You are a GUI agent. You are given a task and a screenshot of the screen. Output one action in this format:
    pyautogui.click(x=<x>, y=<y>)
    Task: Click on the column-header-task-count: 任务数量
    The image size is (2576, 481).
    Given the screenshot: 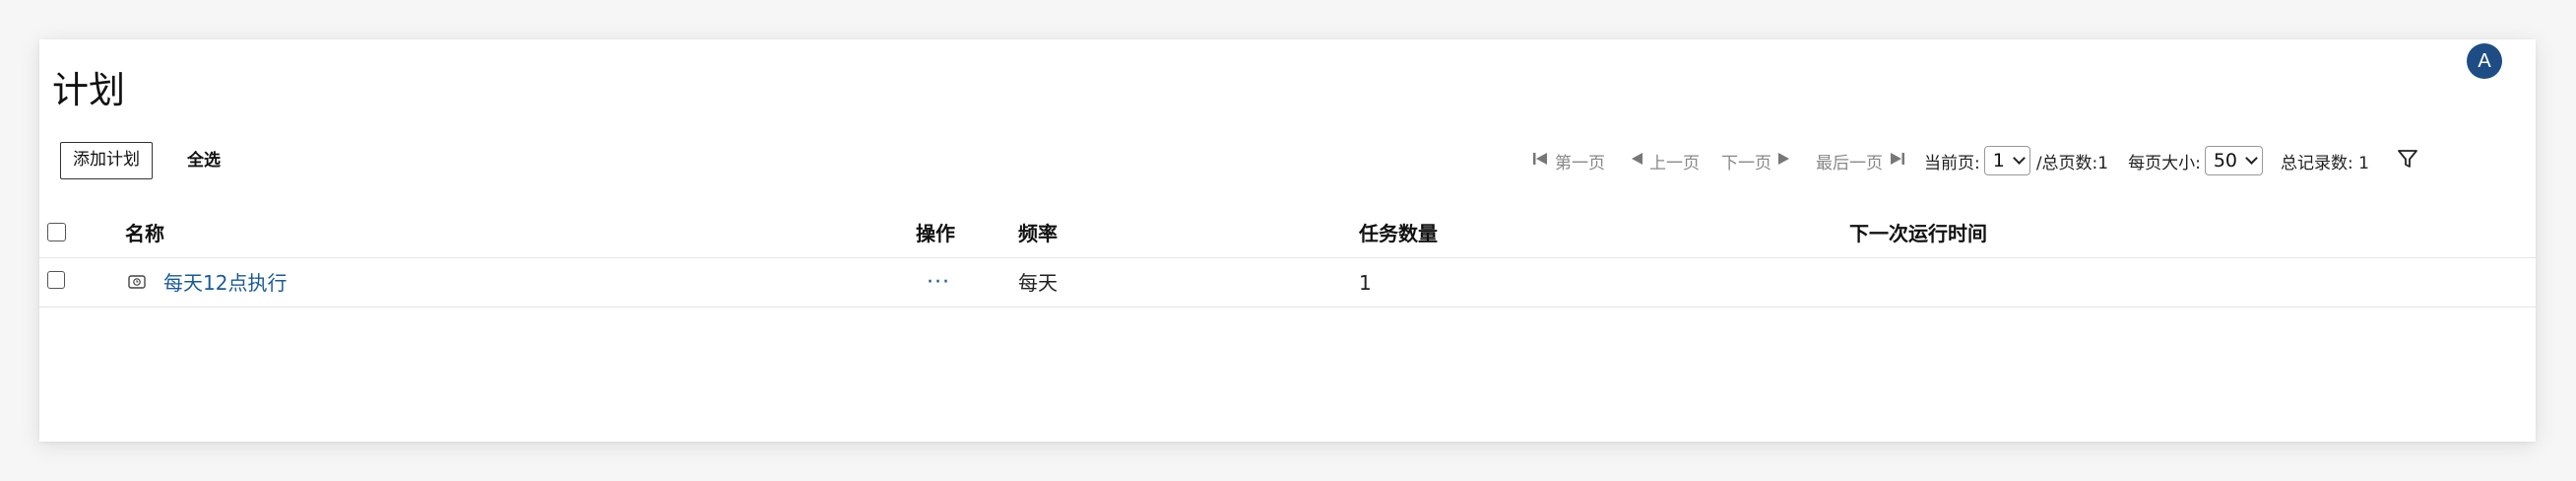 What is the action you would take?
    pyautogui.click(x=1398, y=233)
    